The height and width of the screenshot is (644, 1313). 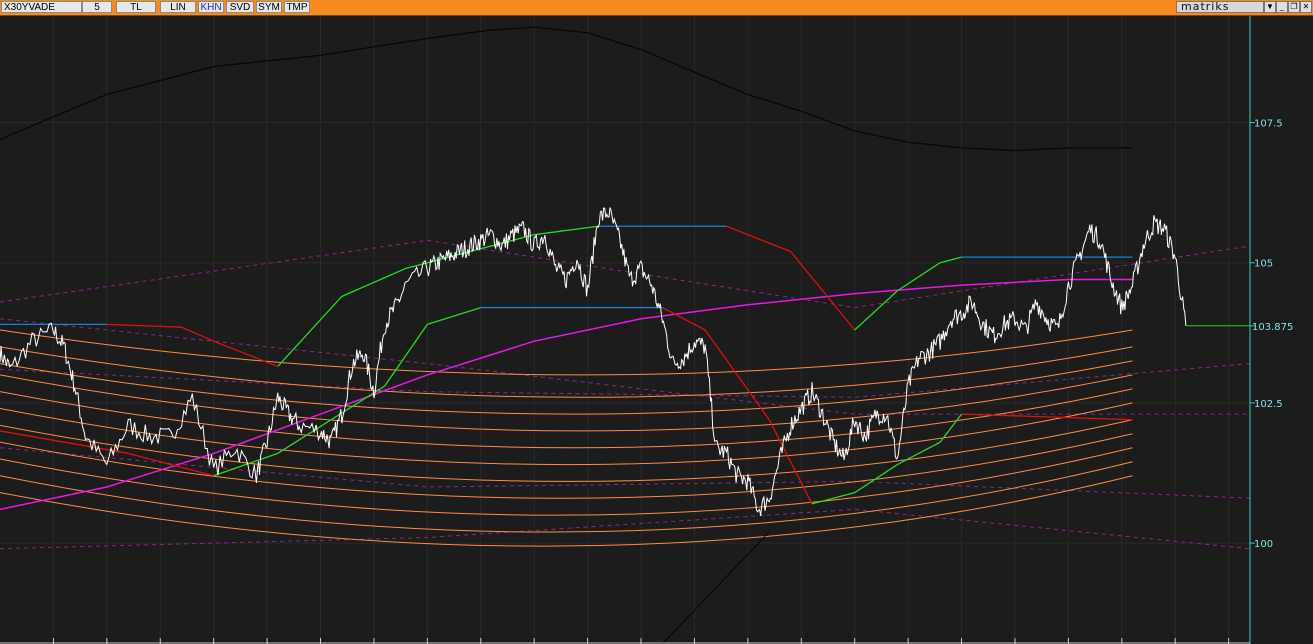 I want to click on restore-icon: ❐, so click(x=1294, y=7).